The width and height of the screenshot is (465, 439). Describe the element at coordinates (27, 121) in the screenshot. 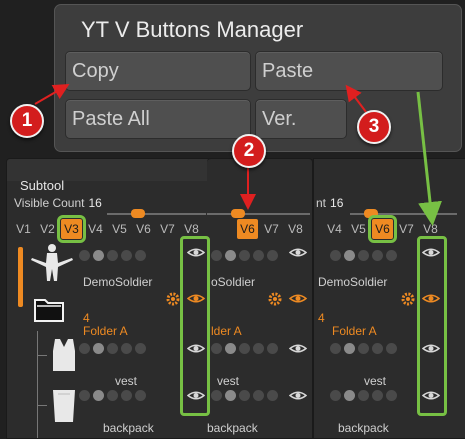

I see `callout-badge-1: 1` at that location.